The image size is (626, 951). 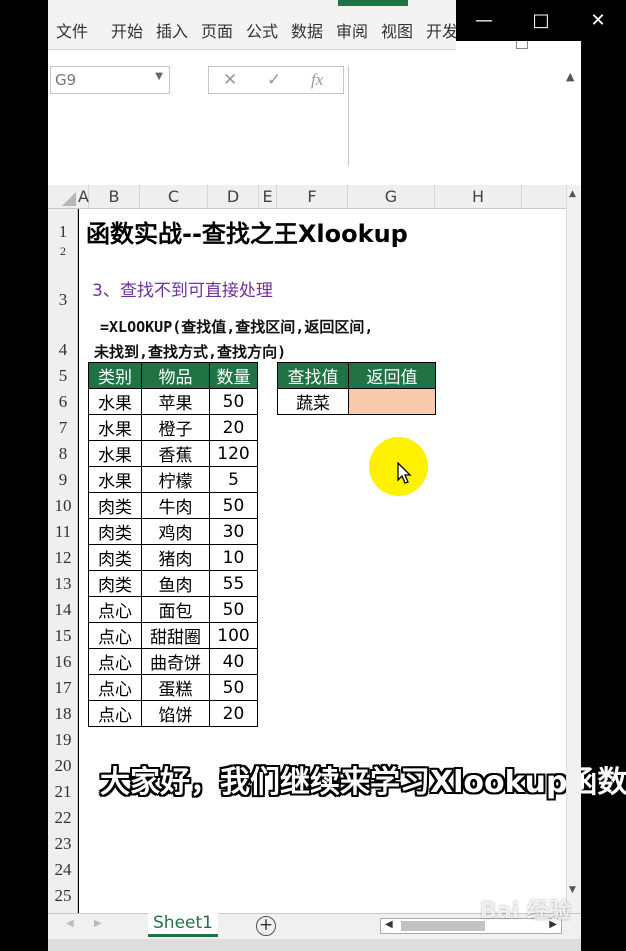 I want to click on quantity-cell: 120, so click(x=233, y=453).